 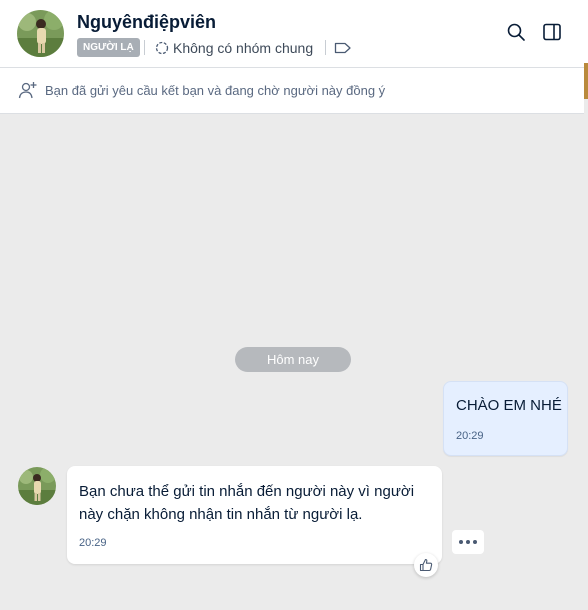 I want to click on add-friend-icon, so click(x=28, y=92).